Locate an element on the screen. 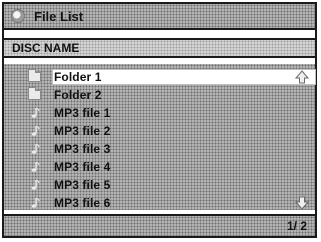  list-item-label: MP3 file 6 is located at coordinates (82, 203).